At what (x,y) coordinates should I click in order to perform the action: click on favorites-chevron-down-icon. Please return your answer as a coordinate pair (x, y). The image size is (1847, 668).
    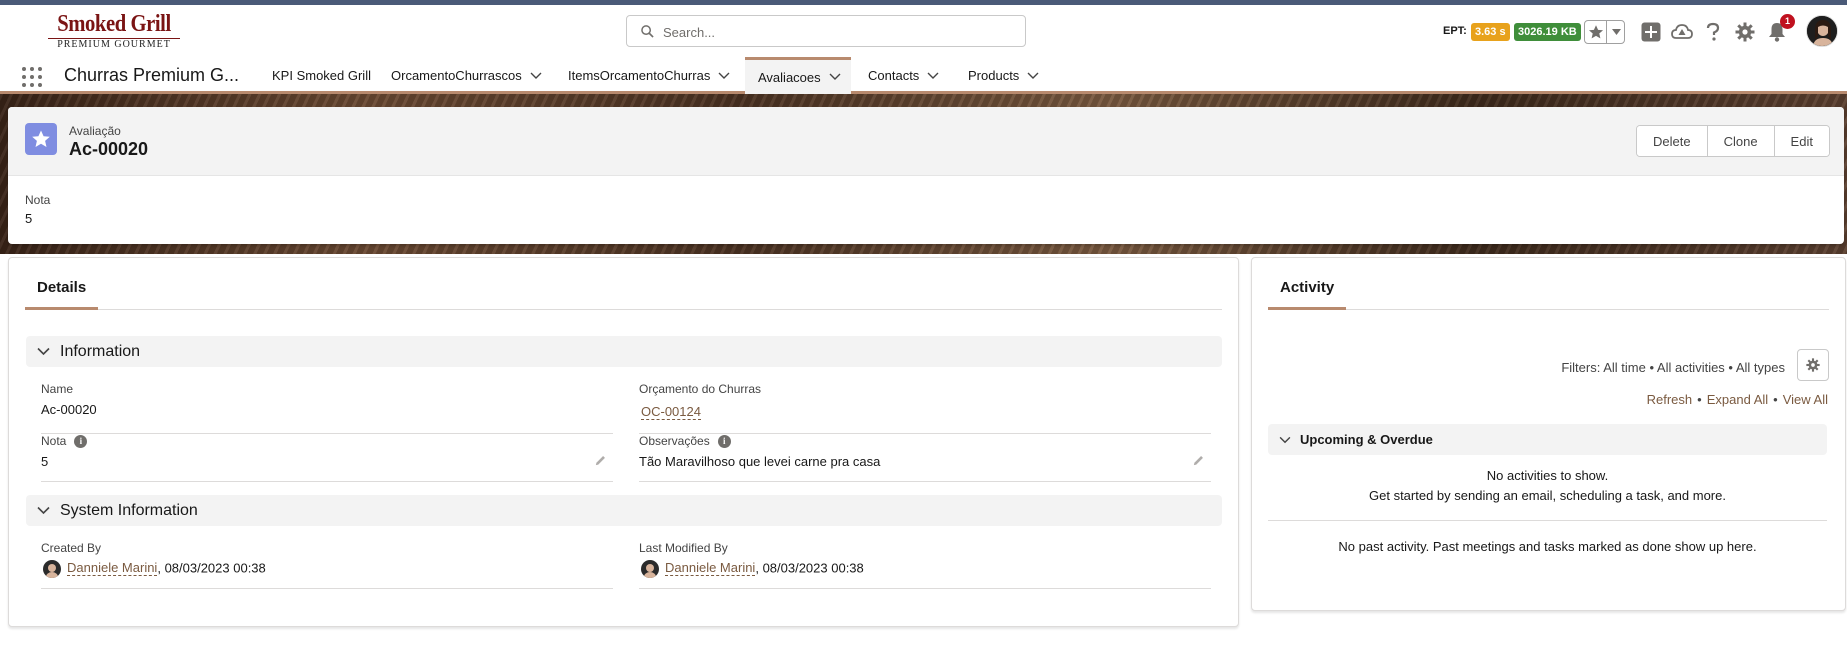
    Looking at the image, I should click on (1616, 32).